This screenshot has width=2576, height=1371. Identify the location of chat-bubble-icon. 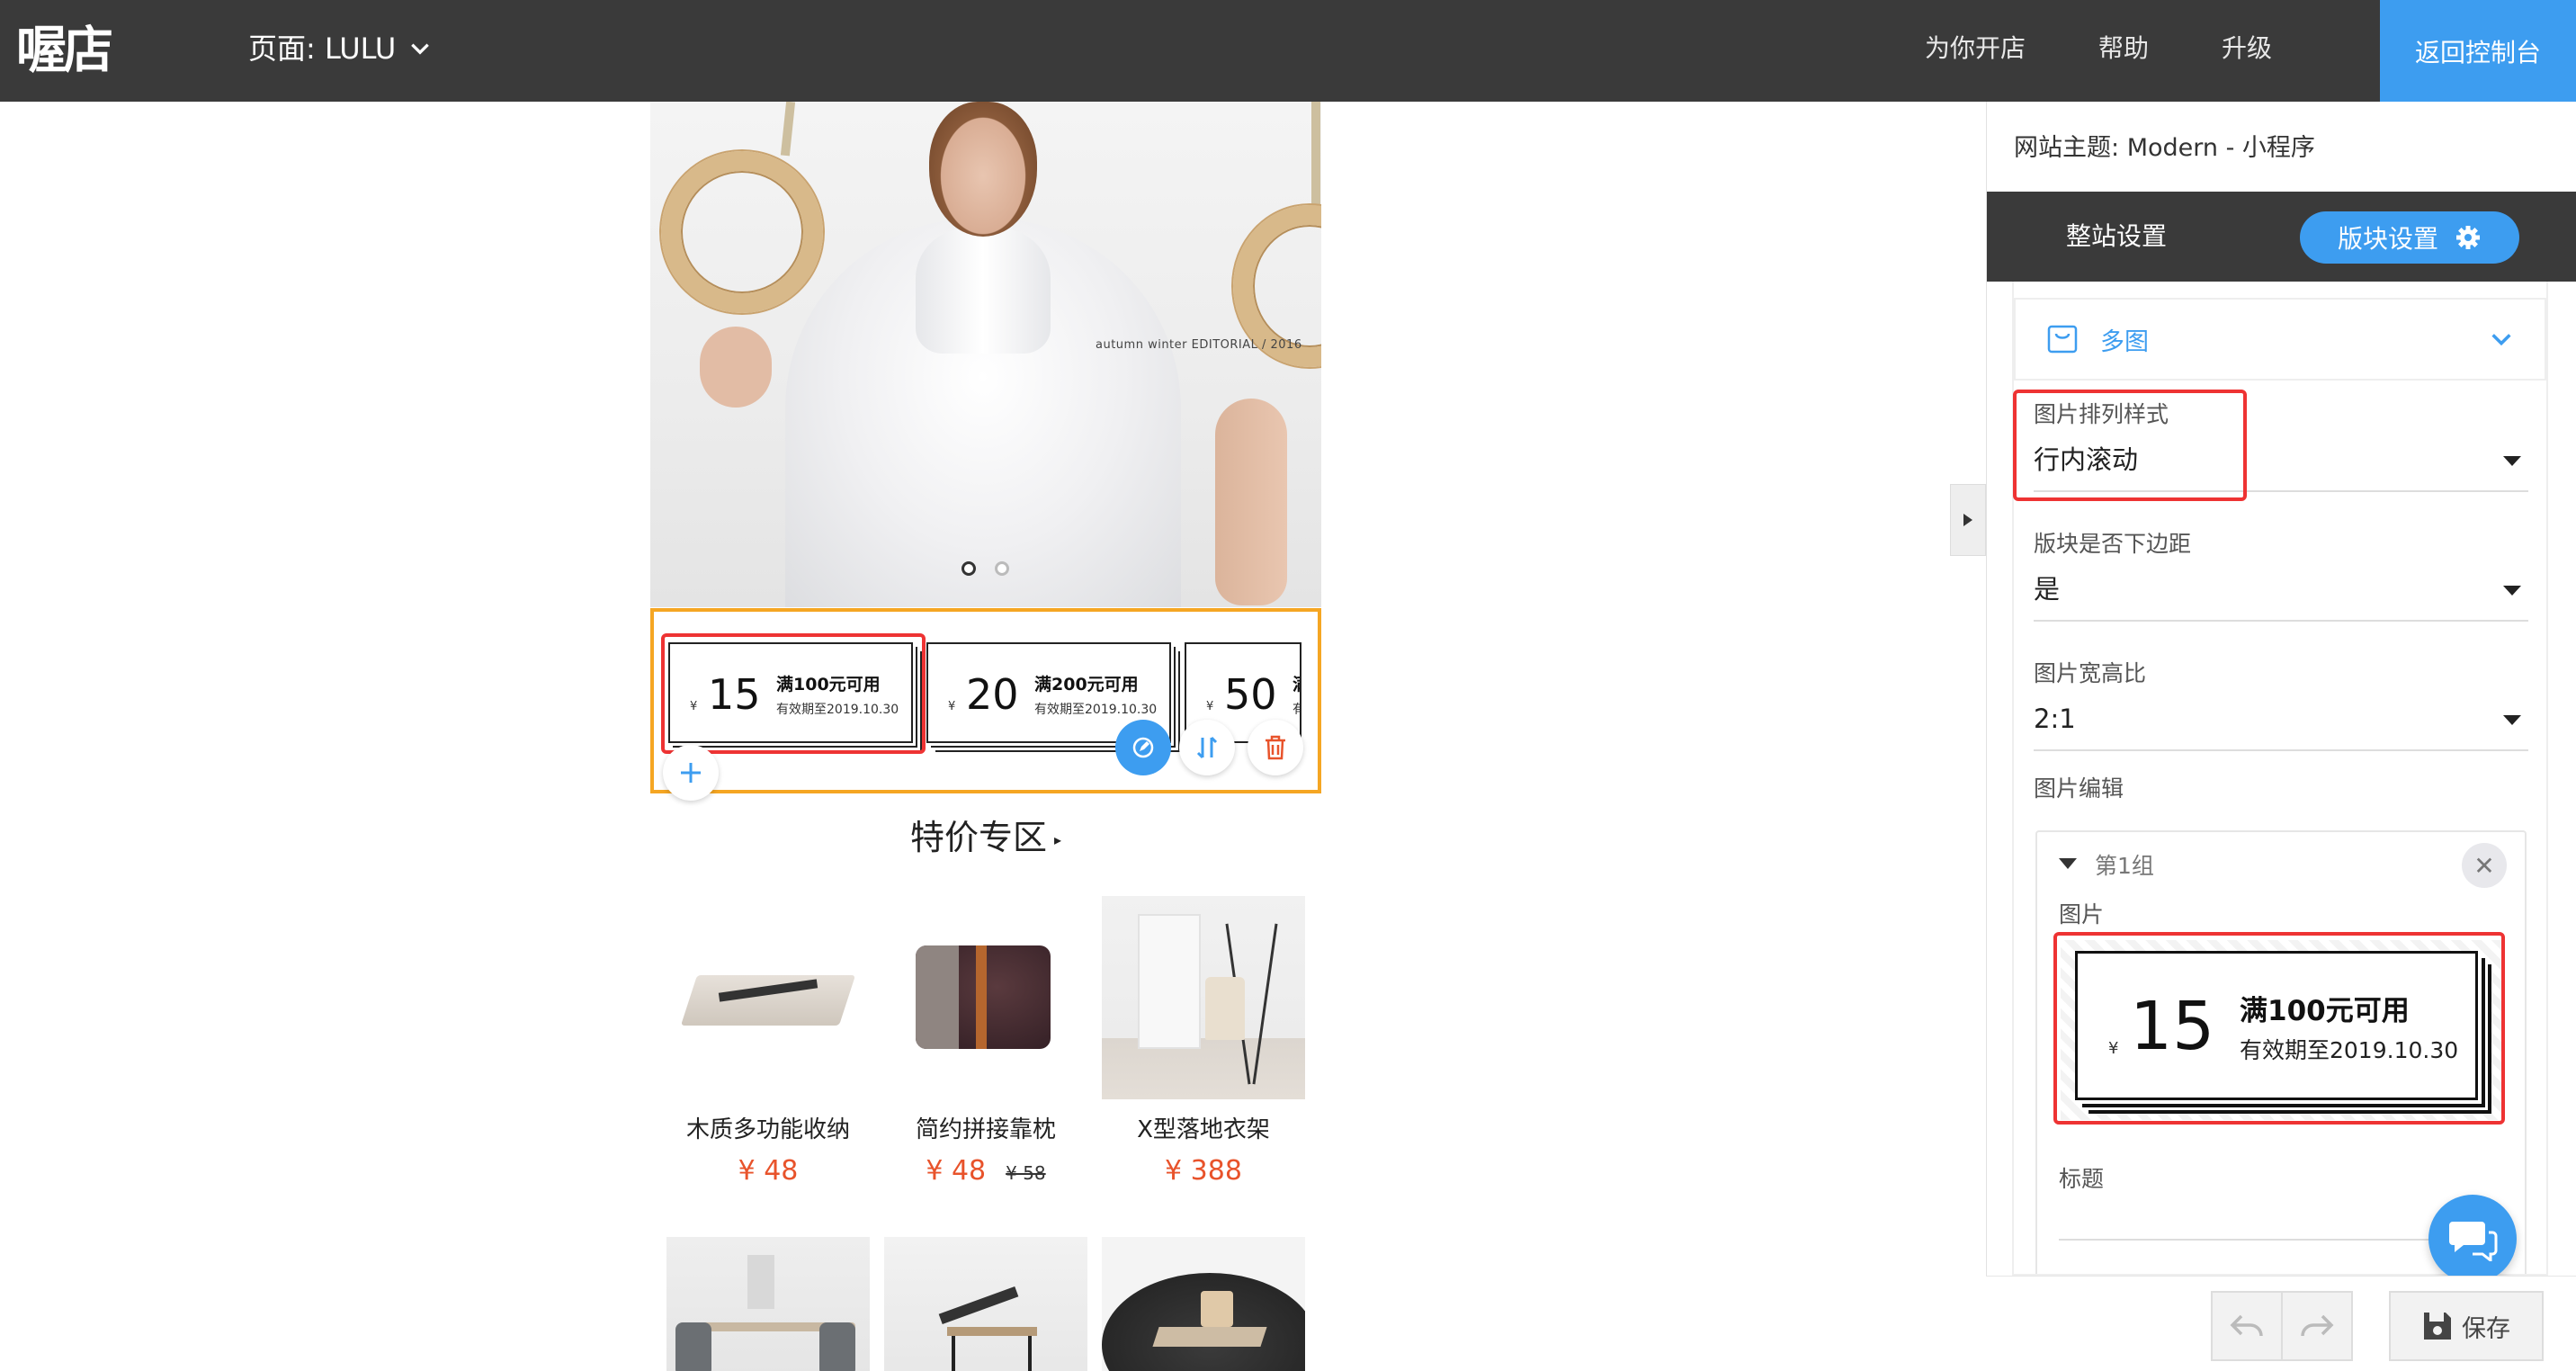
(2473, 1241).